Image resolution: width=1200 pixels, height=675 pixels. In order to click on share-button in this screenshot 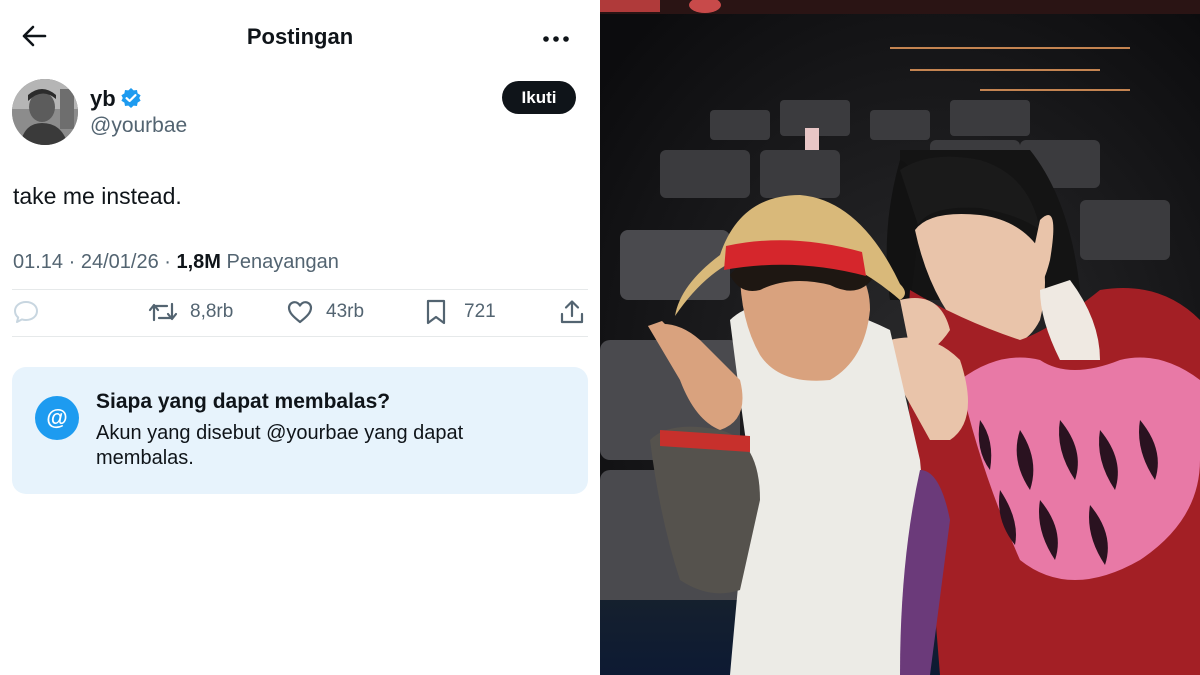, I will do `click(572, 312)`.